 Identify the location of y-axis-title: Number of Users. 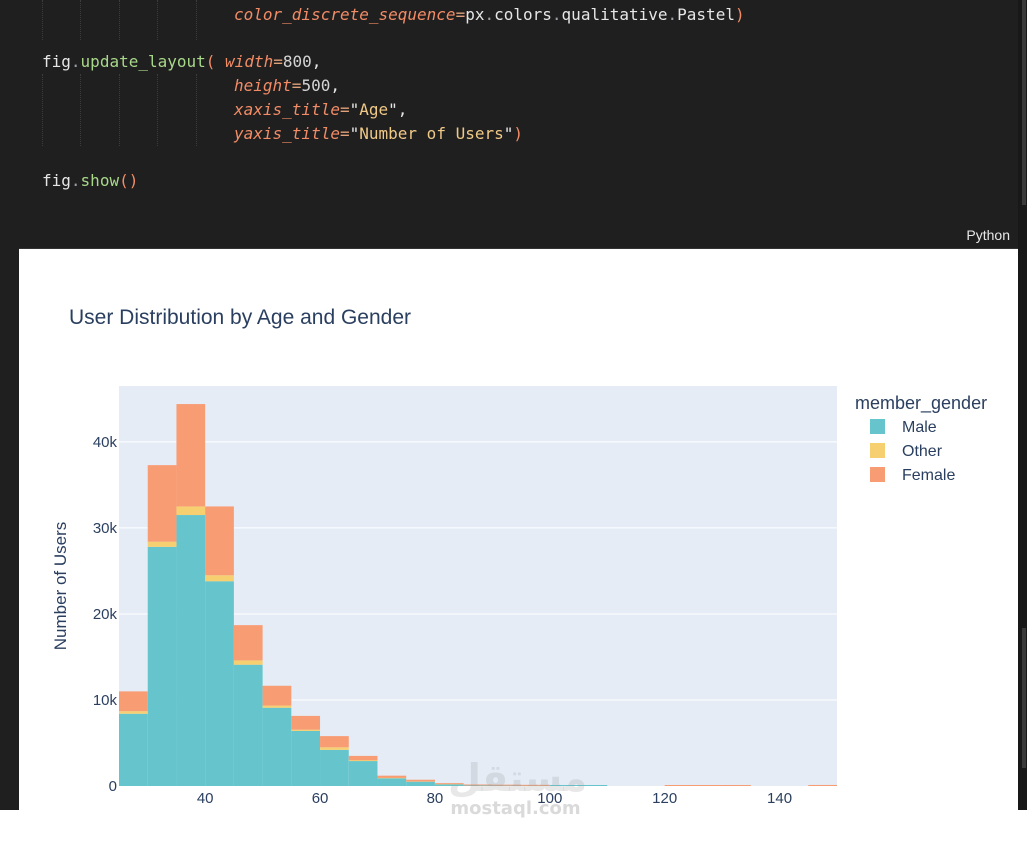
(60, 586).